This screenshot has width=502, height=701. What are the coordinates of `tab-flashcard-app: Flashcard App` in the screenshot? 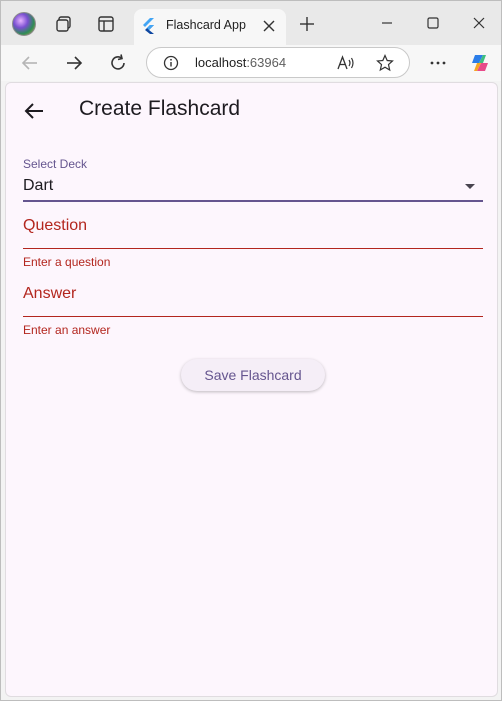 It's located at (210, 27).